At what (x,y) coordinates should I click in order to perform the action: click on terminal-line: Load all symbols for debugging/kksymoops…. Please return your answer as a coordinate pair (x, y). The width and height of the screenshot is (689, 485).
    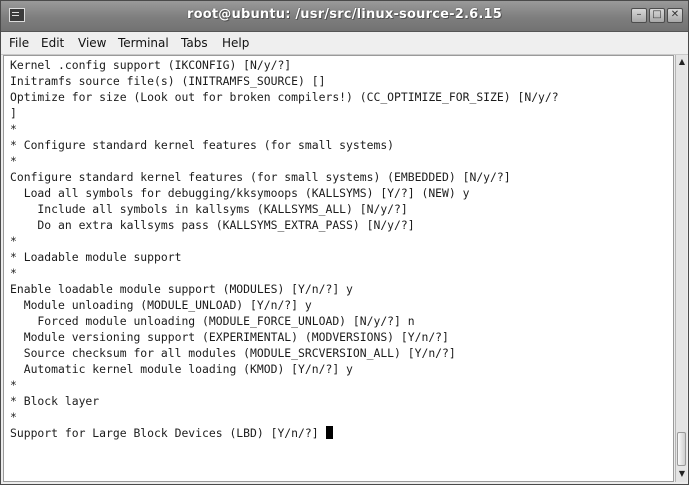
    Looking at the image, I should click on (240, 193).